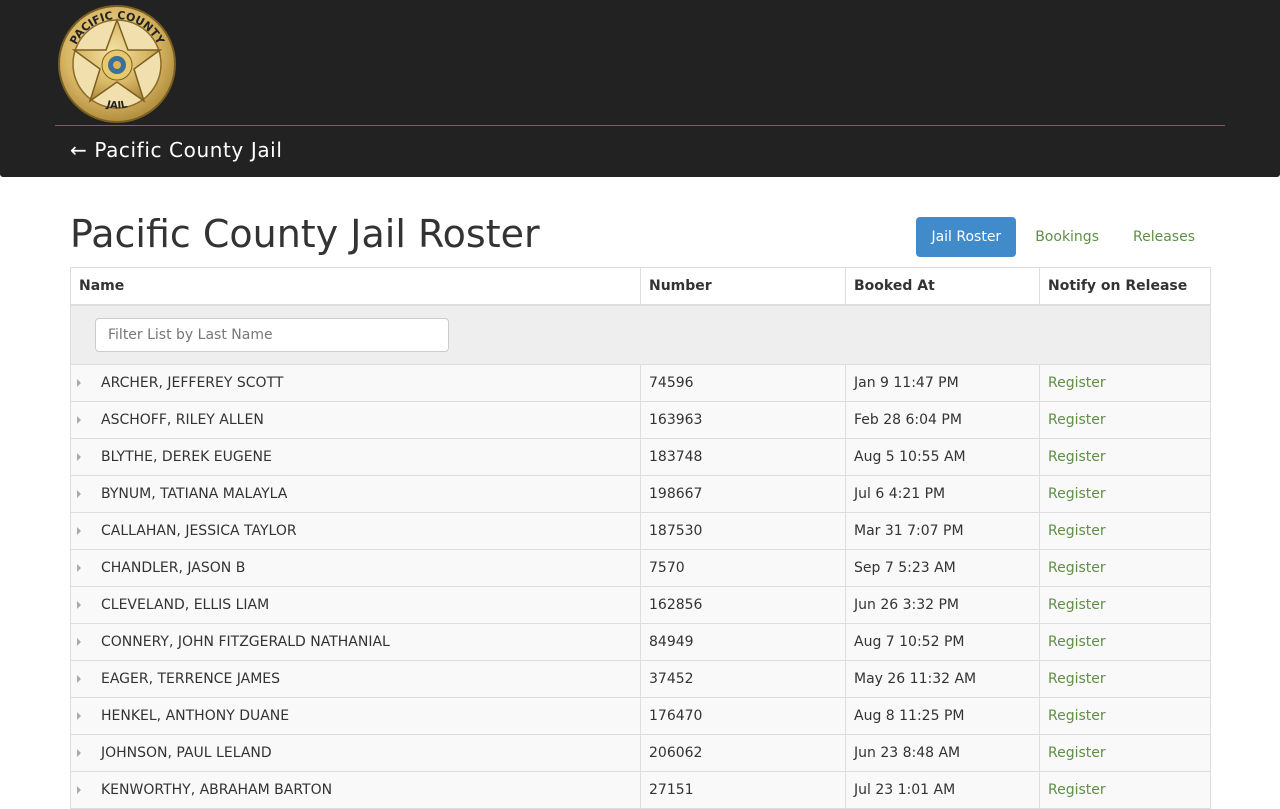 This screenshot has height=809, width=1280. What do you see at coordinates (743, 642) in the screenshot?
I see `booking-number: 84949` at bounding box center [743, 642].